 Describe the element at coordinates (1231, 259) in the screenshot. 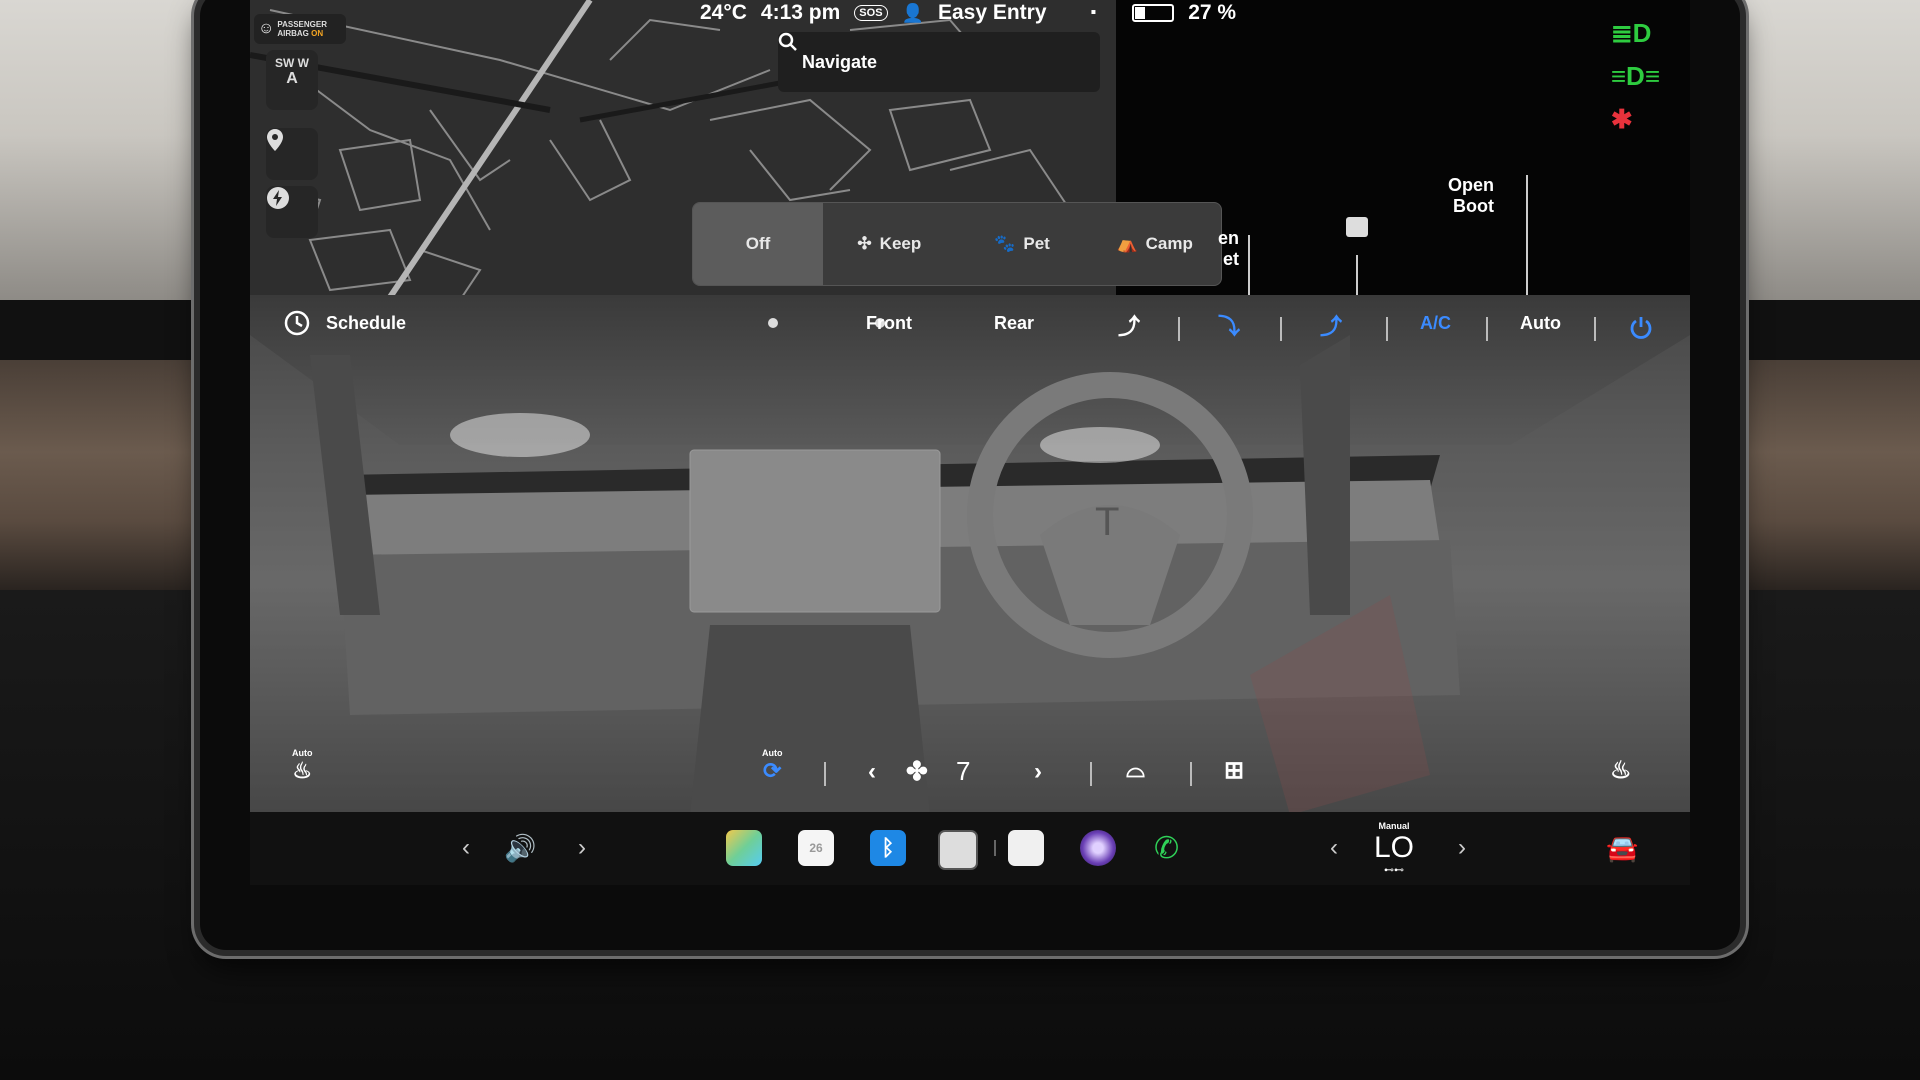

I see `open-frunk-label-2: et` at that location.